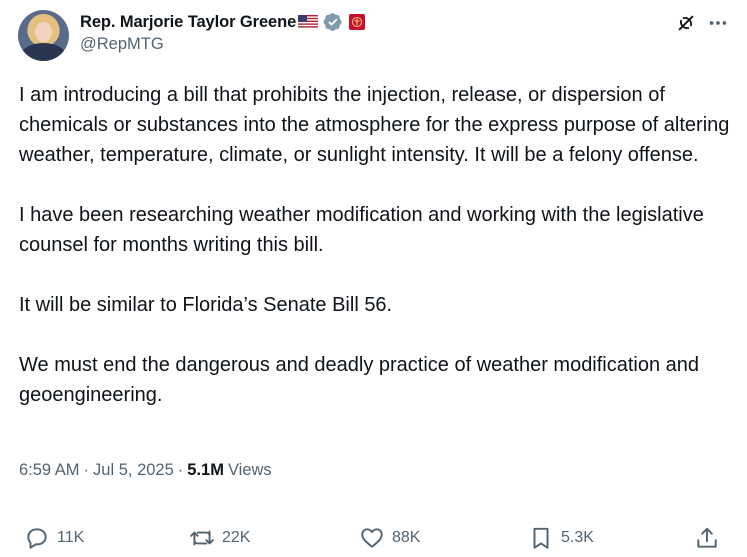 The image size is (747, 557). Describe the element at coordinates (389, 538) in the screenshot. I see `like-button: 88K` at that location.